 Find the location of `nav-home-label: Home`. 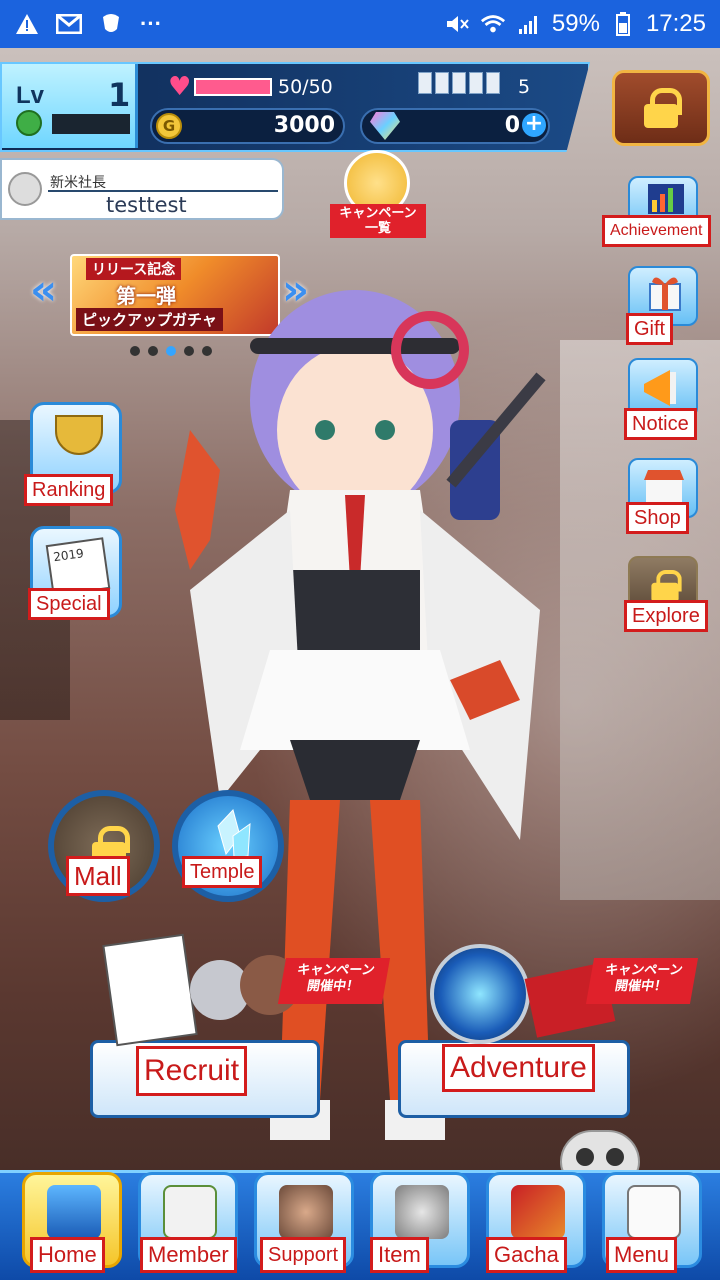

nav-home-label: Home is located at coordinates (67, 1255).